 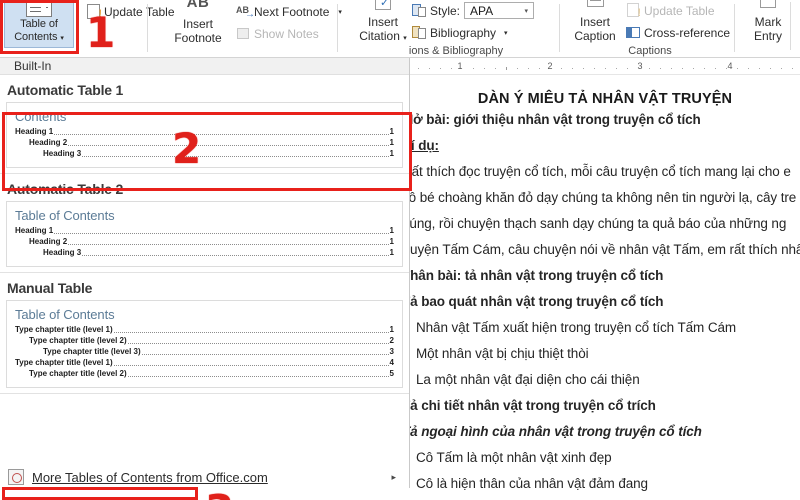 What do you see at coordinates (650, 51) in the screenshot?
I see `group-label-captions: Captions` at bounding box center [650, 51].